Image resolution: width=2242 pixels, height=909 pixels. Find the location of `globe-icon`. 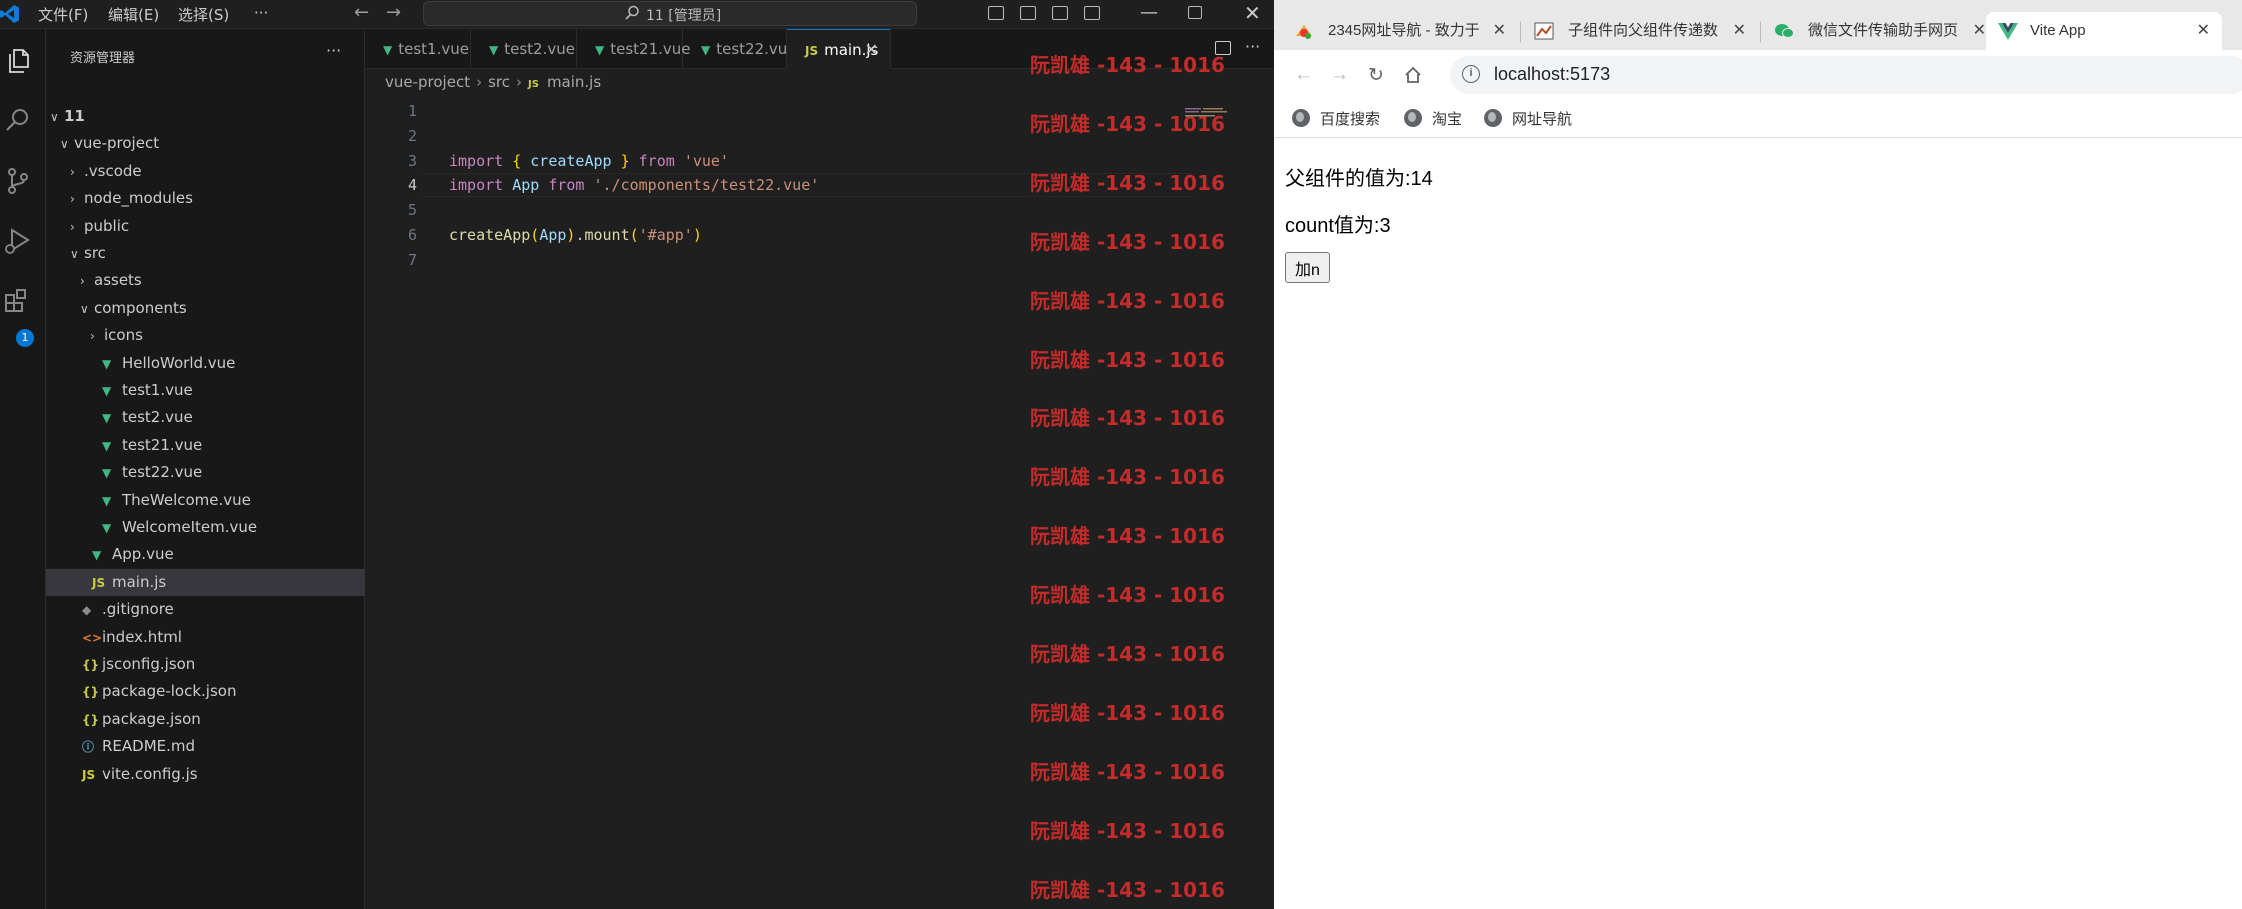

globe-icon is located at coordinates (1493, 118).